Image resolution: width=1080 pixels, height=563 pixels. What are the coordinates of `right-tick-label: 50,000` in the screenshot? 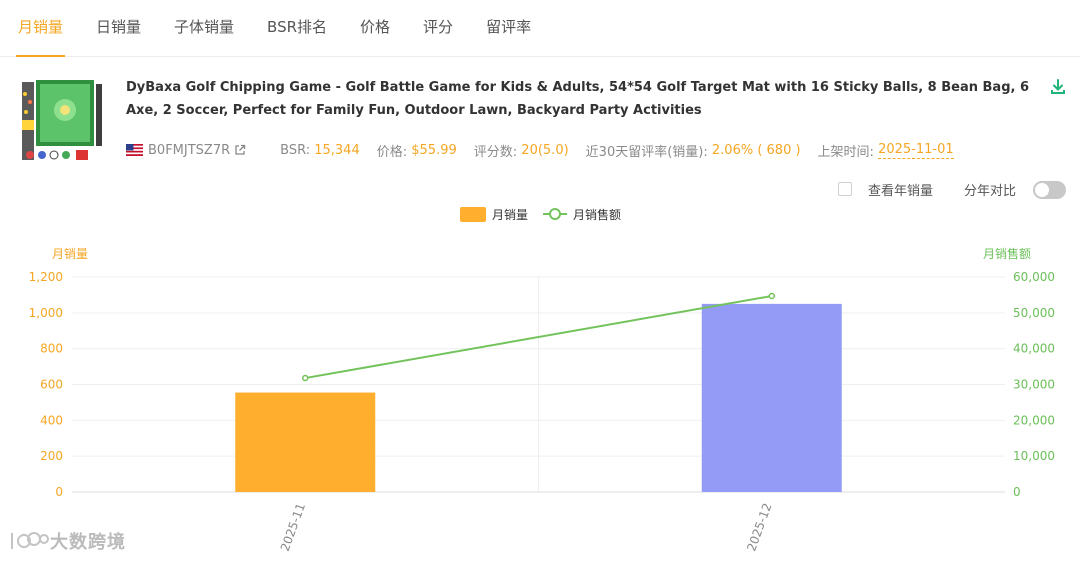 It's located at (1034, 313).